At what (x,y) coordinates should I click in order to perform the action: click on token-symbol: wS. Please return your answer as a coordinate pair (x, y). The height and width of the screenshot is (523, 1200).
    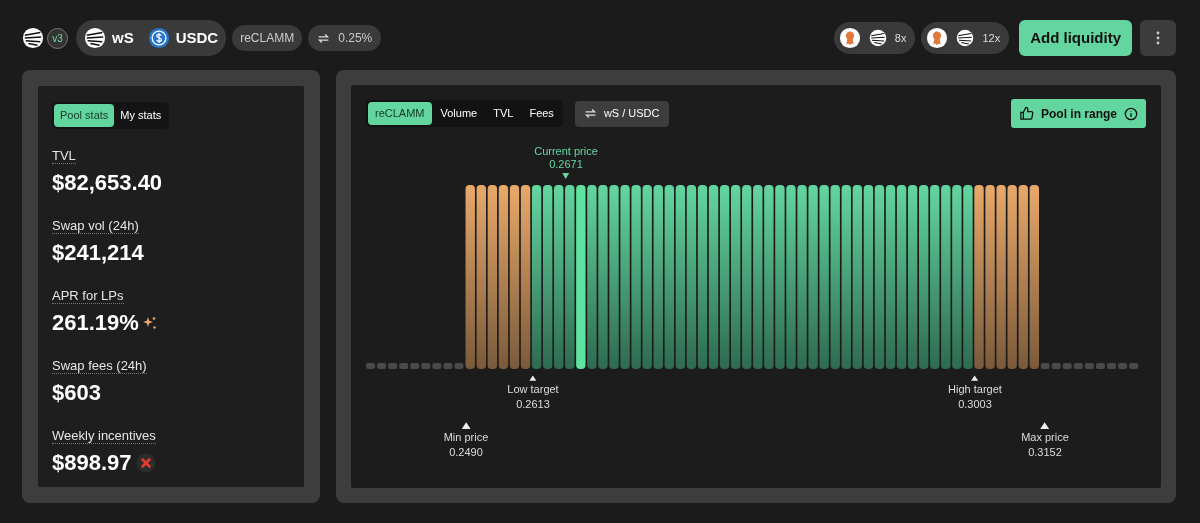
    Looking at the image, I should click on (123, 37).